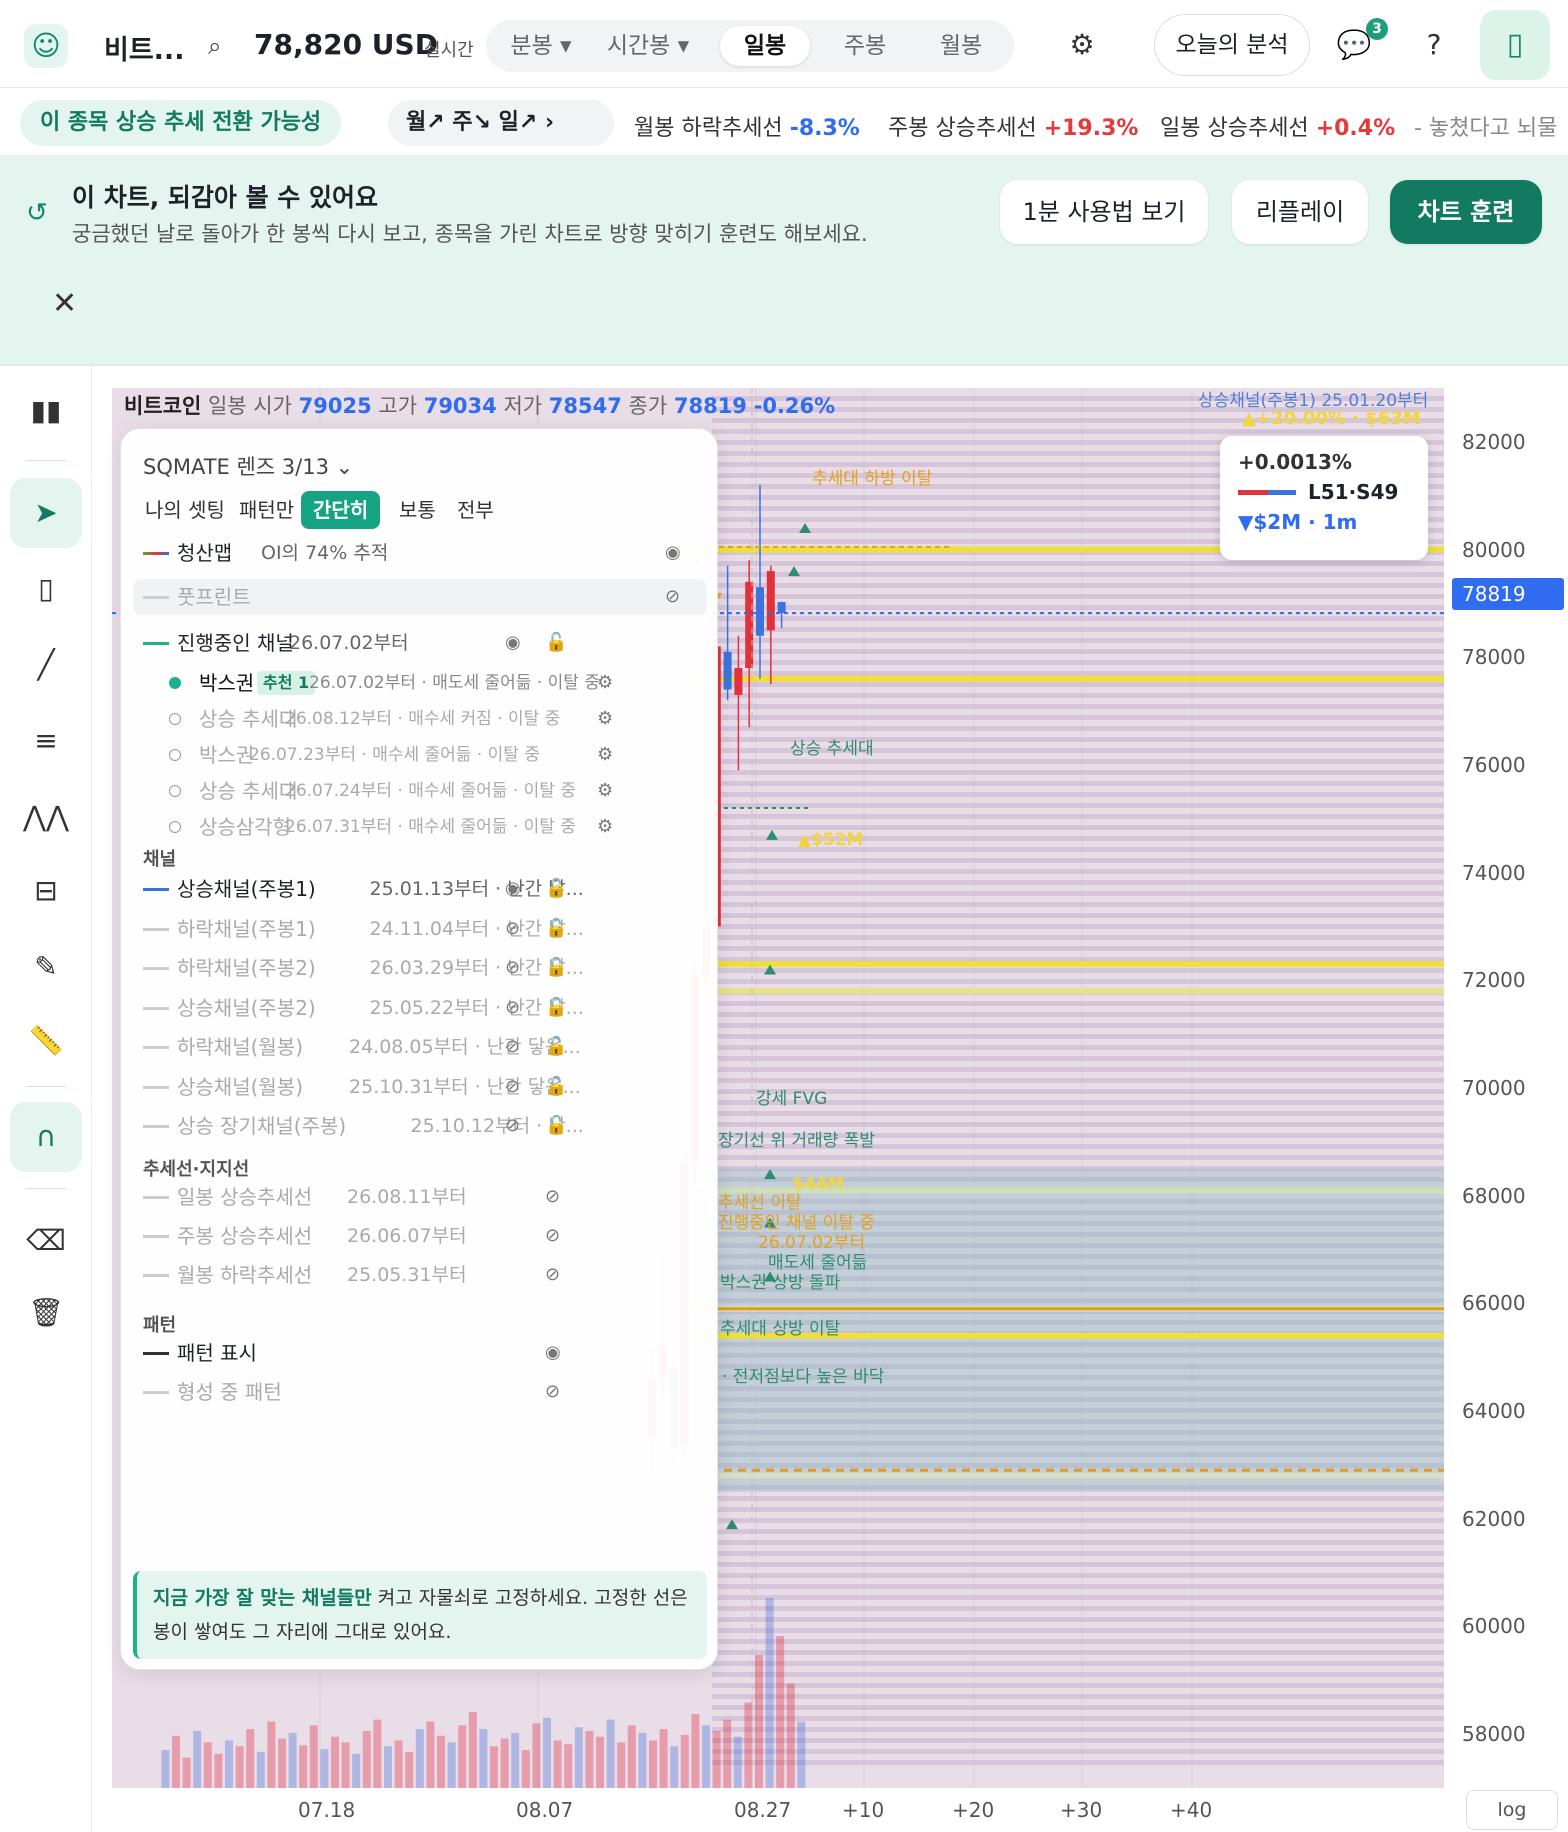 The image size is (1568, 1832). What do you see at coordinates (419, 1126) in the screenshot?
I see `lens-list-row: 상승 장기채널(주봉) 25.10.12부터 · 난... ⊘ 🔓` at bounding box center [419, 1126].